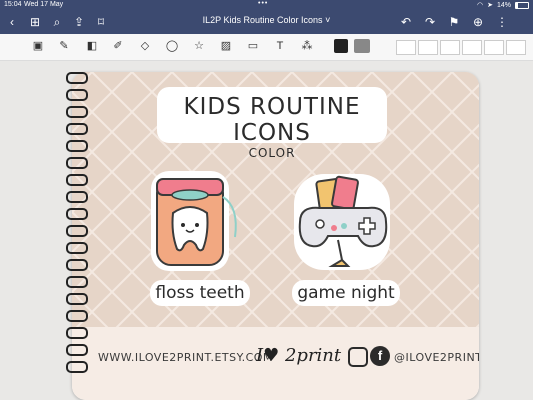  I want to click on image-icon: ▨, so click(226, 46).